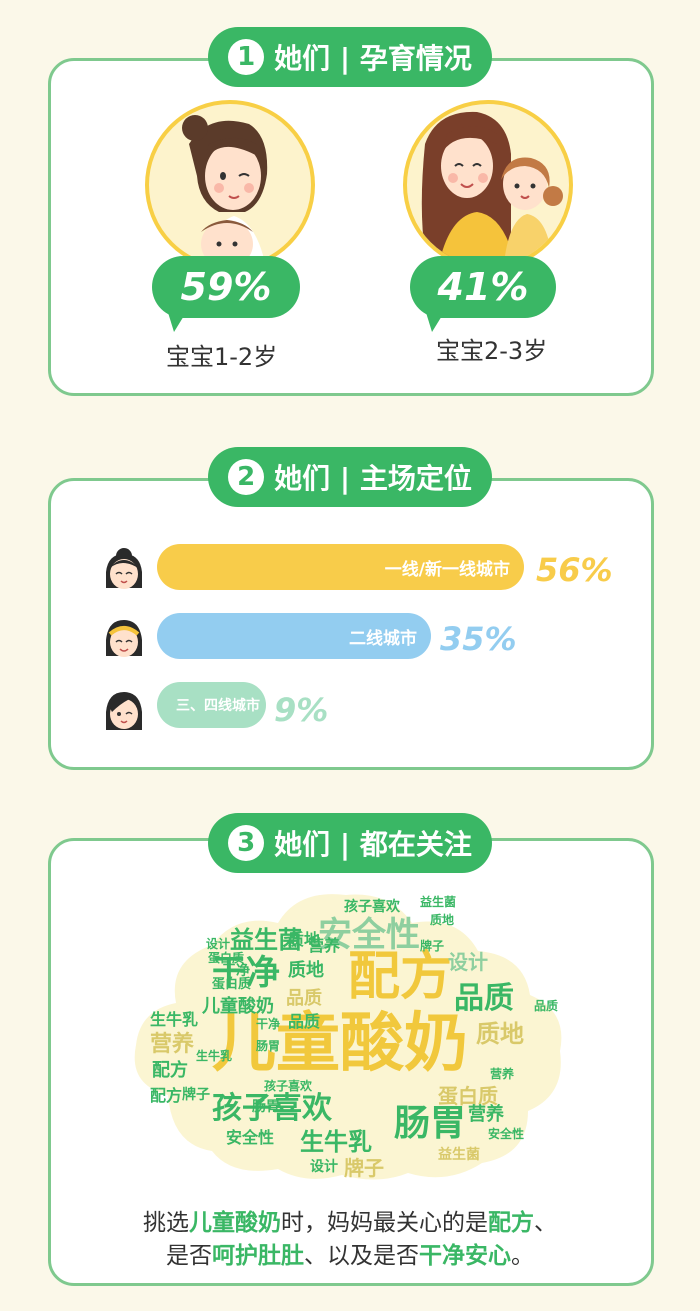 This screenshot has width=700, height=1311. I want to click on mother-baby-illustration, so click(230, 185).